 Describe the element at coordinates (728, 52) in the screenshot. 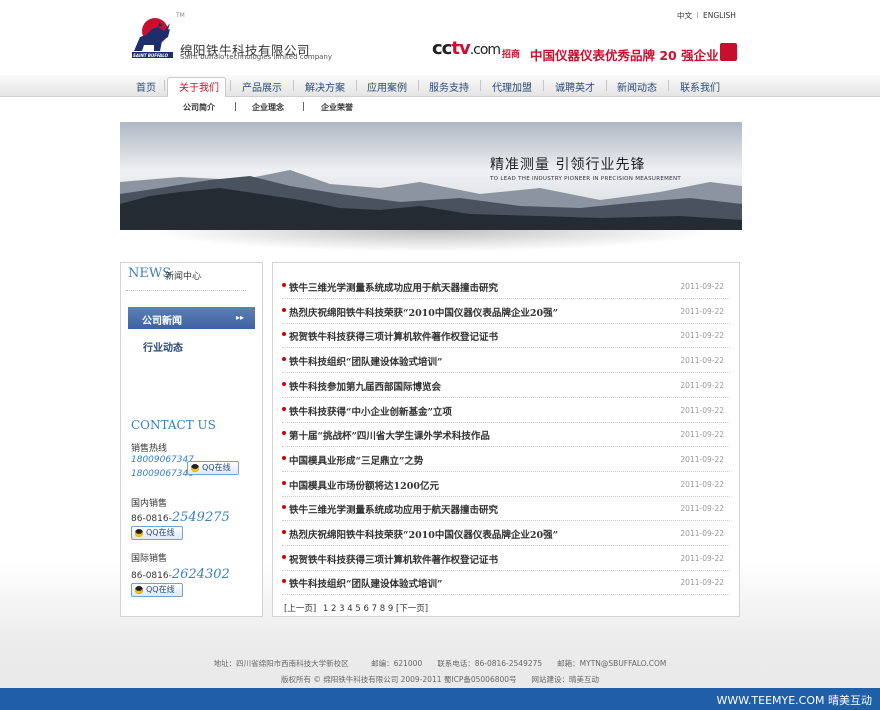

I see `seal-stamp-icon` at that location.